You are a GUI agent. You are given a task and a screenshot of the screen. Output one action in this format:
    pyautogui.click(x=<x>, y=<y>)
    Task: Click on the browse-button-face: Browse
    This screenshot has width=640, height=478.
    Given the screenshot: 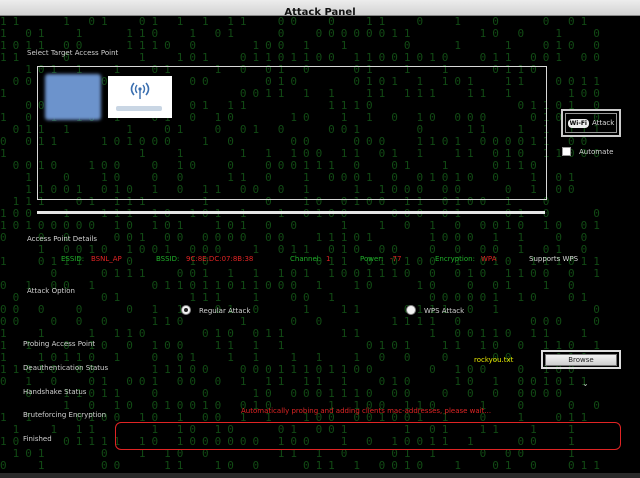 What is the action you would take?
    pyautogui.click(x=581, y=359)
    